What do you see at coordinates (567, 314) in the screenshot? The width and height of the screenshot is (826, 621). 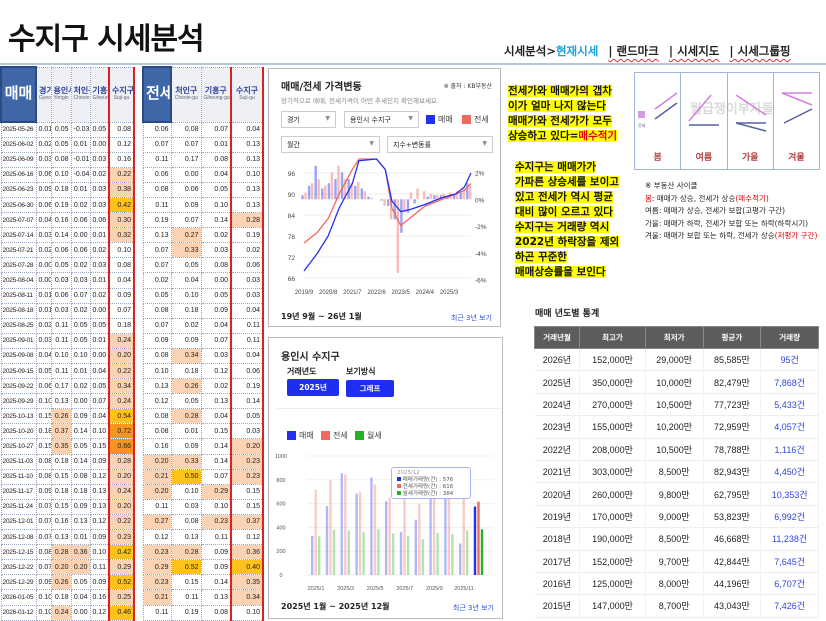 I see `stats-title: 매매 년도별 통계` at bounding box center [567, 314].